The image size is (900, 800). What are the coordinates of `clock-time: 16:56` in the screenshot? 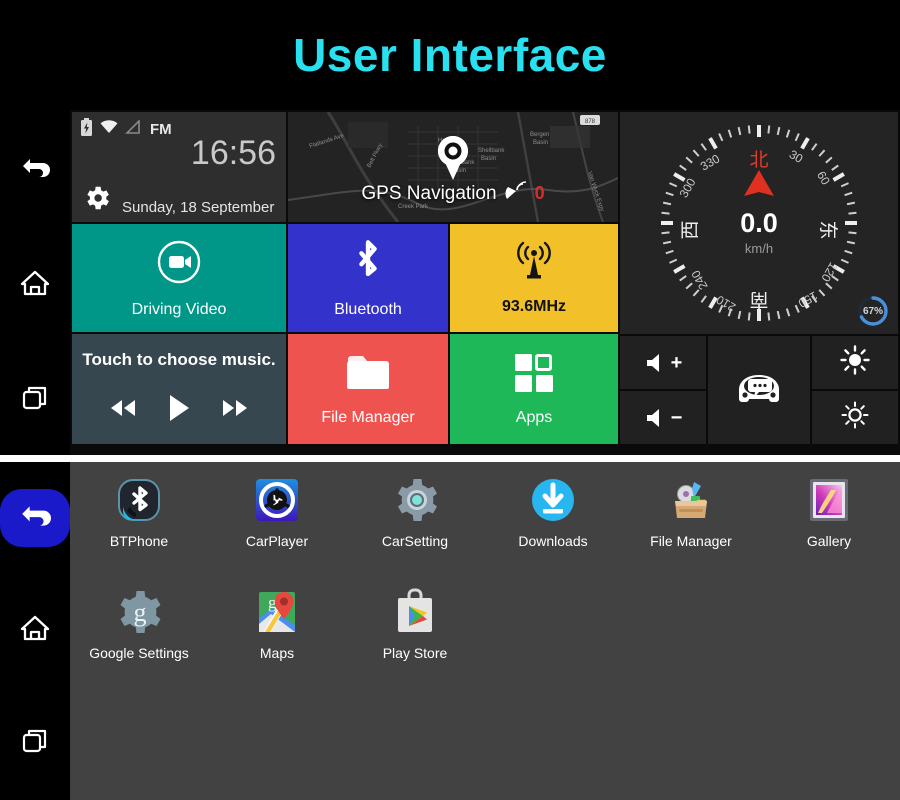 It's located at (233, 153).